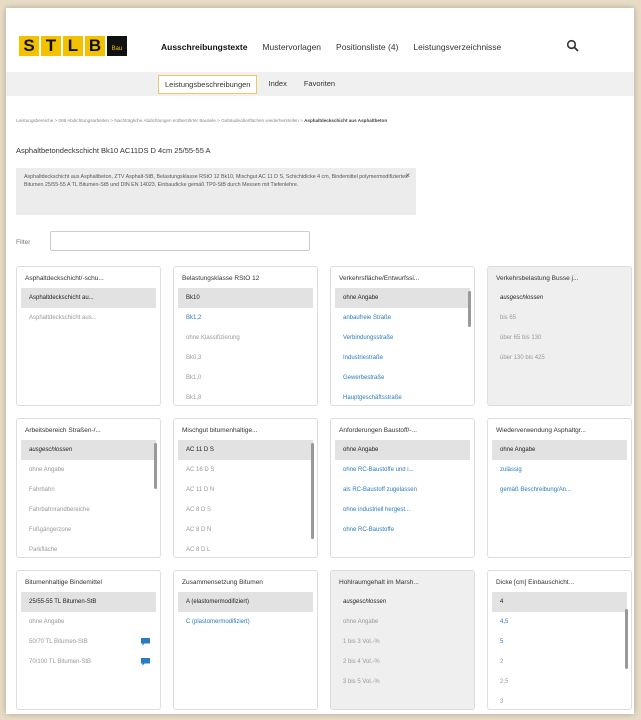 The height and width of the screenshot is (720, 641). I want to click on tab-index: Index, so click(277, 84).